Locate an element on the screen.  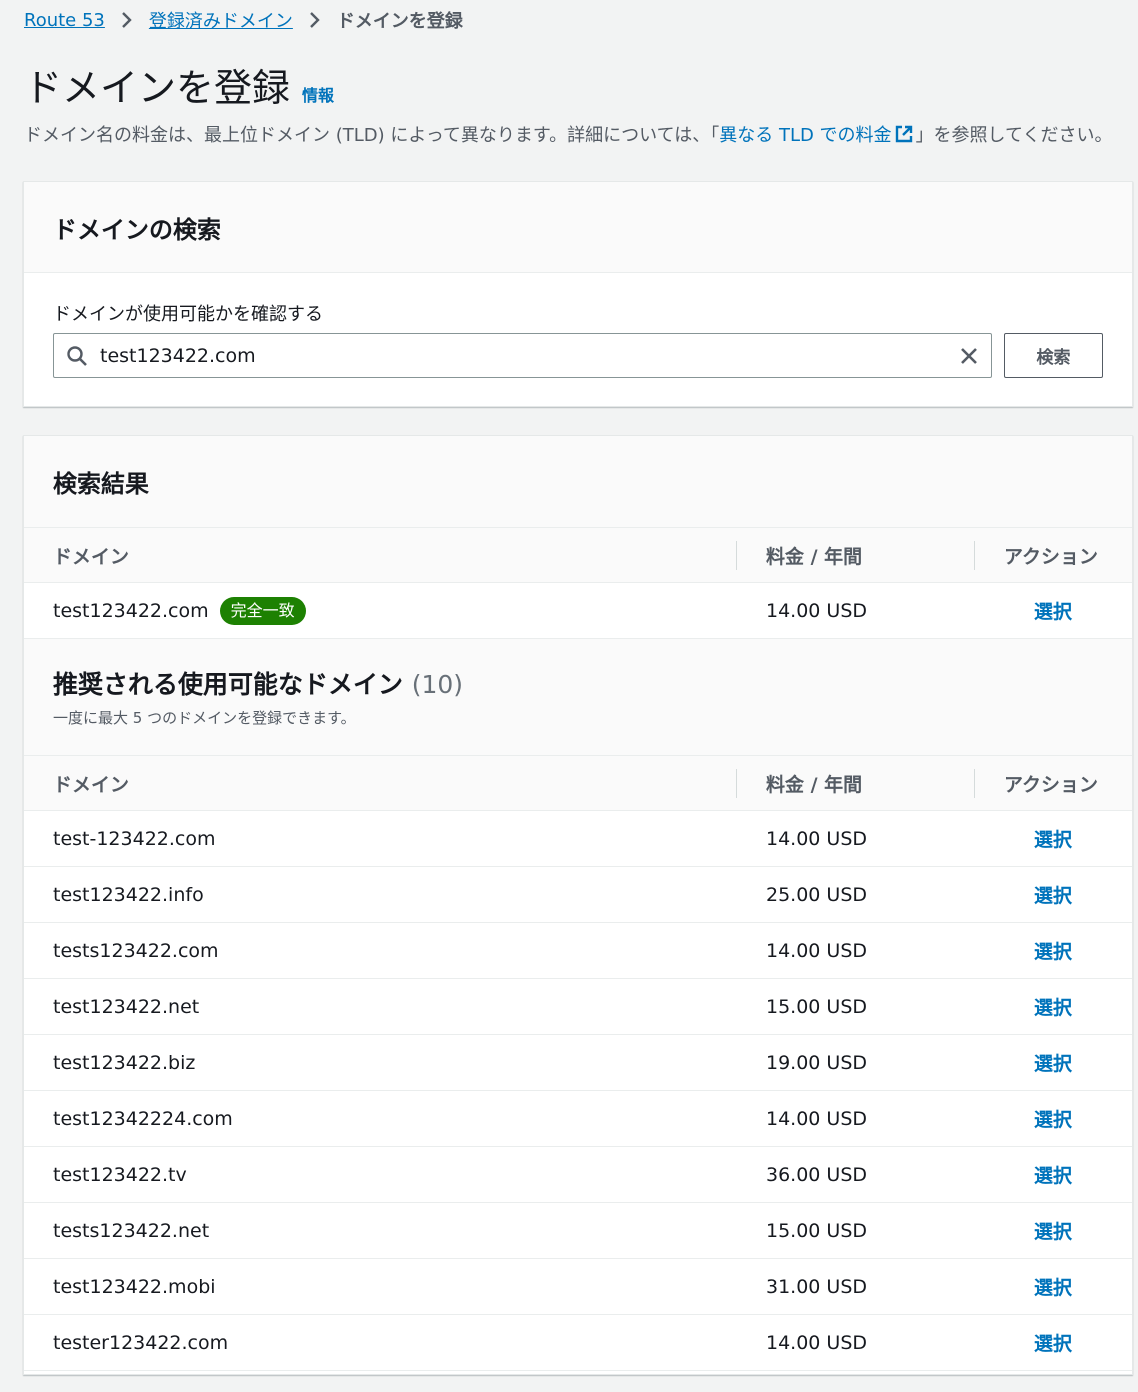
page-header: ドメインを登録 情報 is located at coordinates (179, 88).